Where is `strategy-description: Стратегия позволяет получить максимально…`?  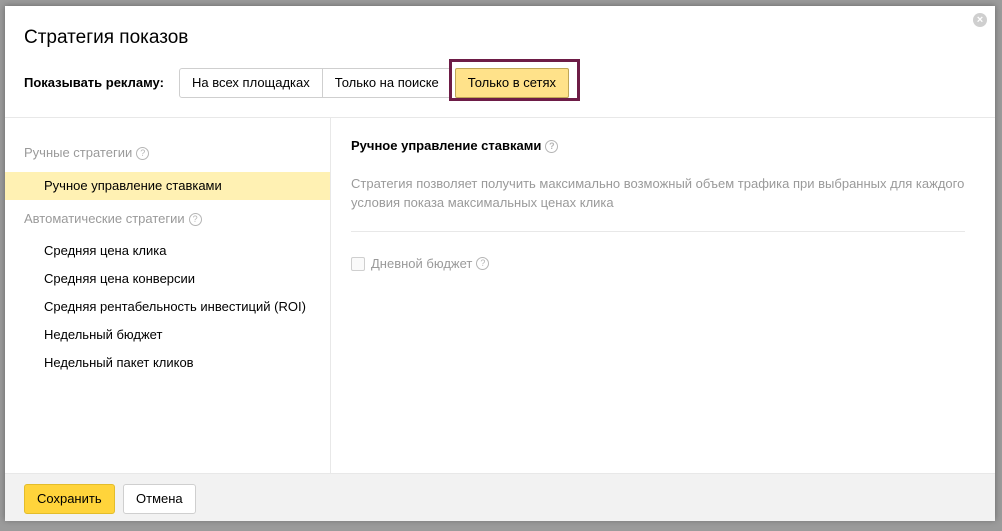
strategy-description: Стратегия позволяет получить максимально… is located at coordinates (658, 193).